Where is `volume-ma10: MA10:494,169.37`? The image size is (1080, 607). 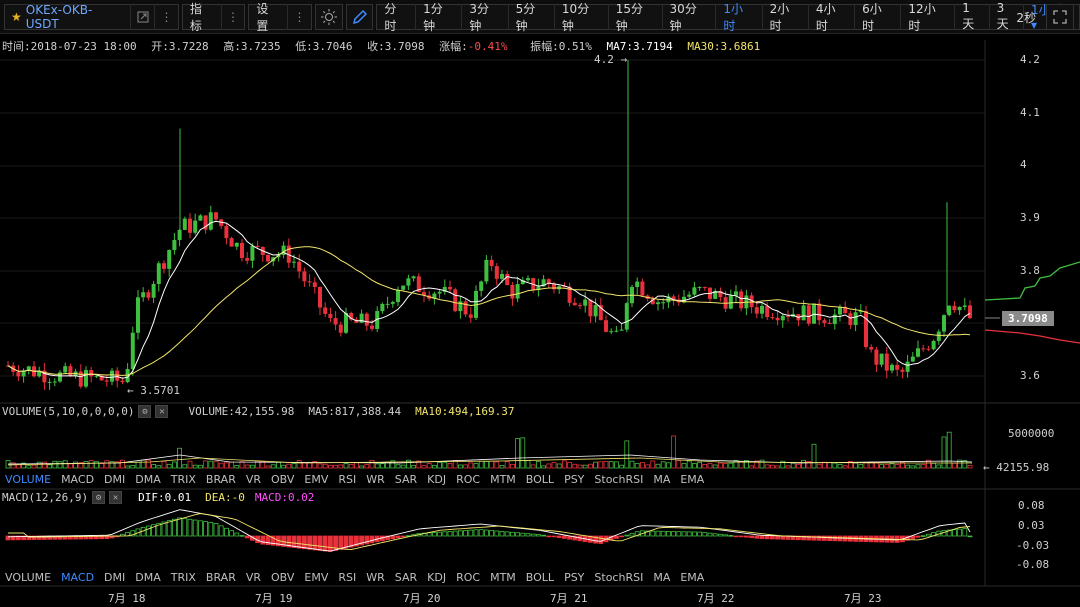
volume-ma10: MA10:494,169.37 is located at coordinates (465, 411).